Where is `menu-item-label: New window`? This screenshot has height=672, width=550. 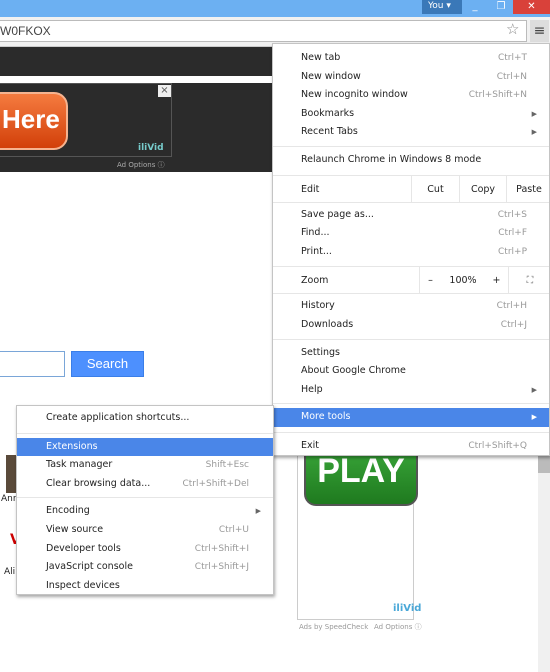
menu-item-label: New window is located at coordinates (331, 76).